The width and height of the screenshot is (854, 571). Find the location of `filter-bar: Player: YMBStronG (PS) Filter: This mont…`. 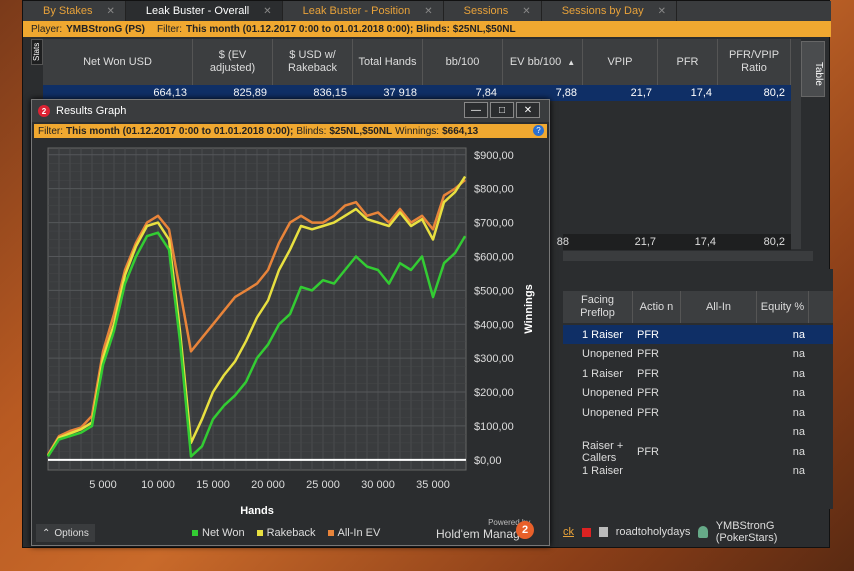

filter-bar: Player: YMBStronG (PS) Filter: This mont… is located at coordinates (427, 29).